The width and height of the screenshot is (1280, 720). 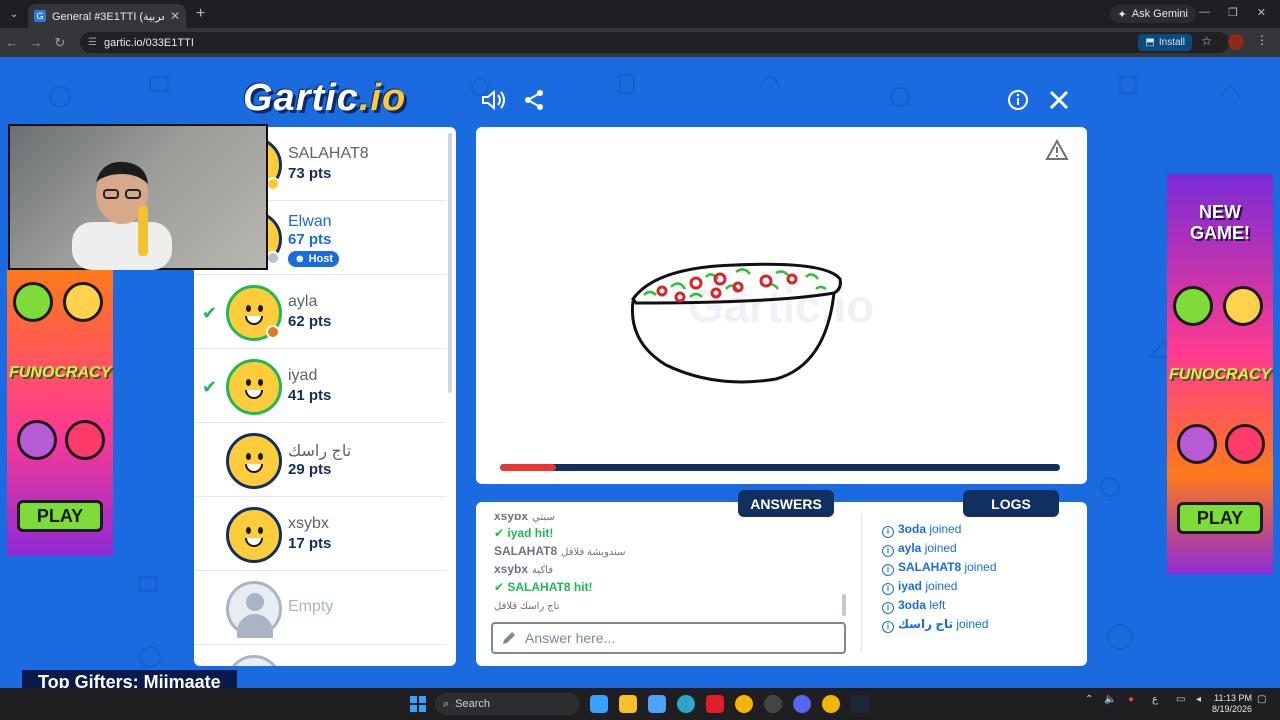 What do you see at coordinates (1059, 100) in the screenshot?
I see `exit-icon` at bounding box center [1059, 100].